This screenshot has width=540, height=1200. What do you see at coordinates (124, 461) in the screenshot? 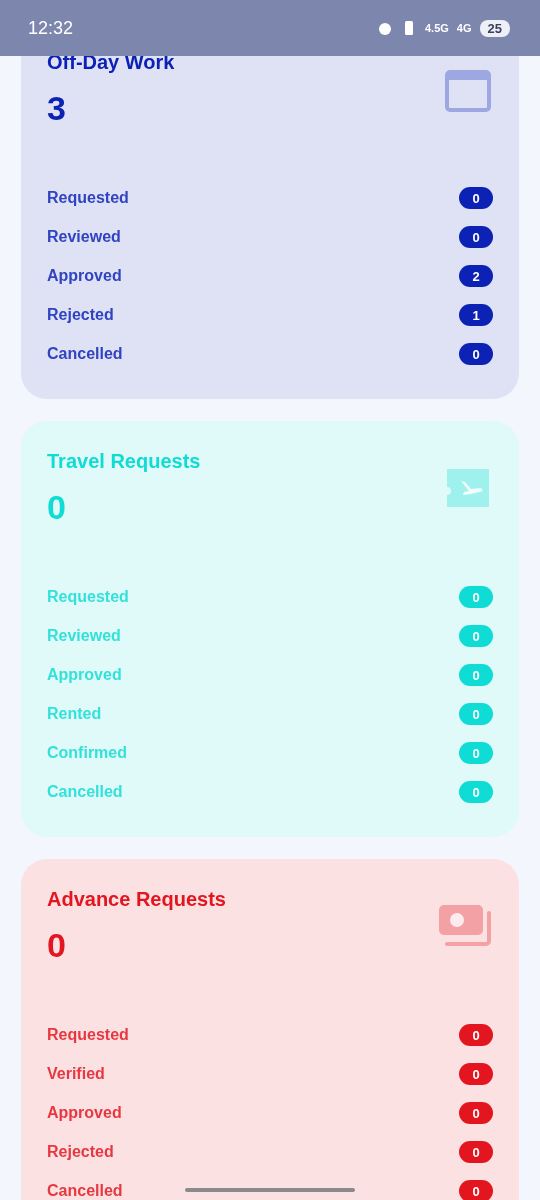
I see `card-title: Travel Requests` at bounding box center [124, 461].